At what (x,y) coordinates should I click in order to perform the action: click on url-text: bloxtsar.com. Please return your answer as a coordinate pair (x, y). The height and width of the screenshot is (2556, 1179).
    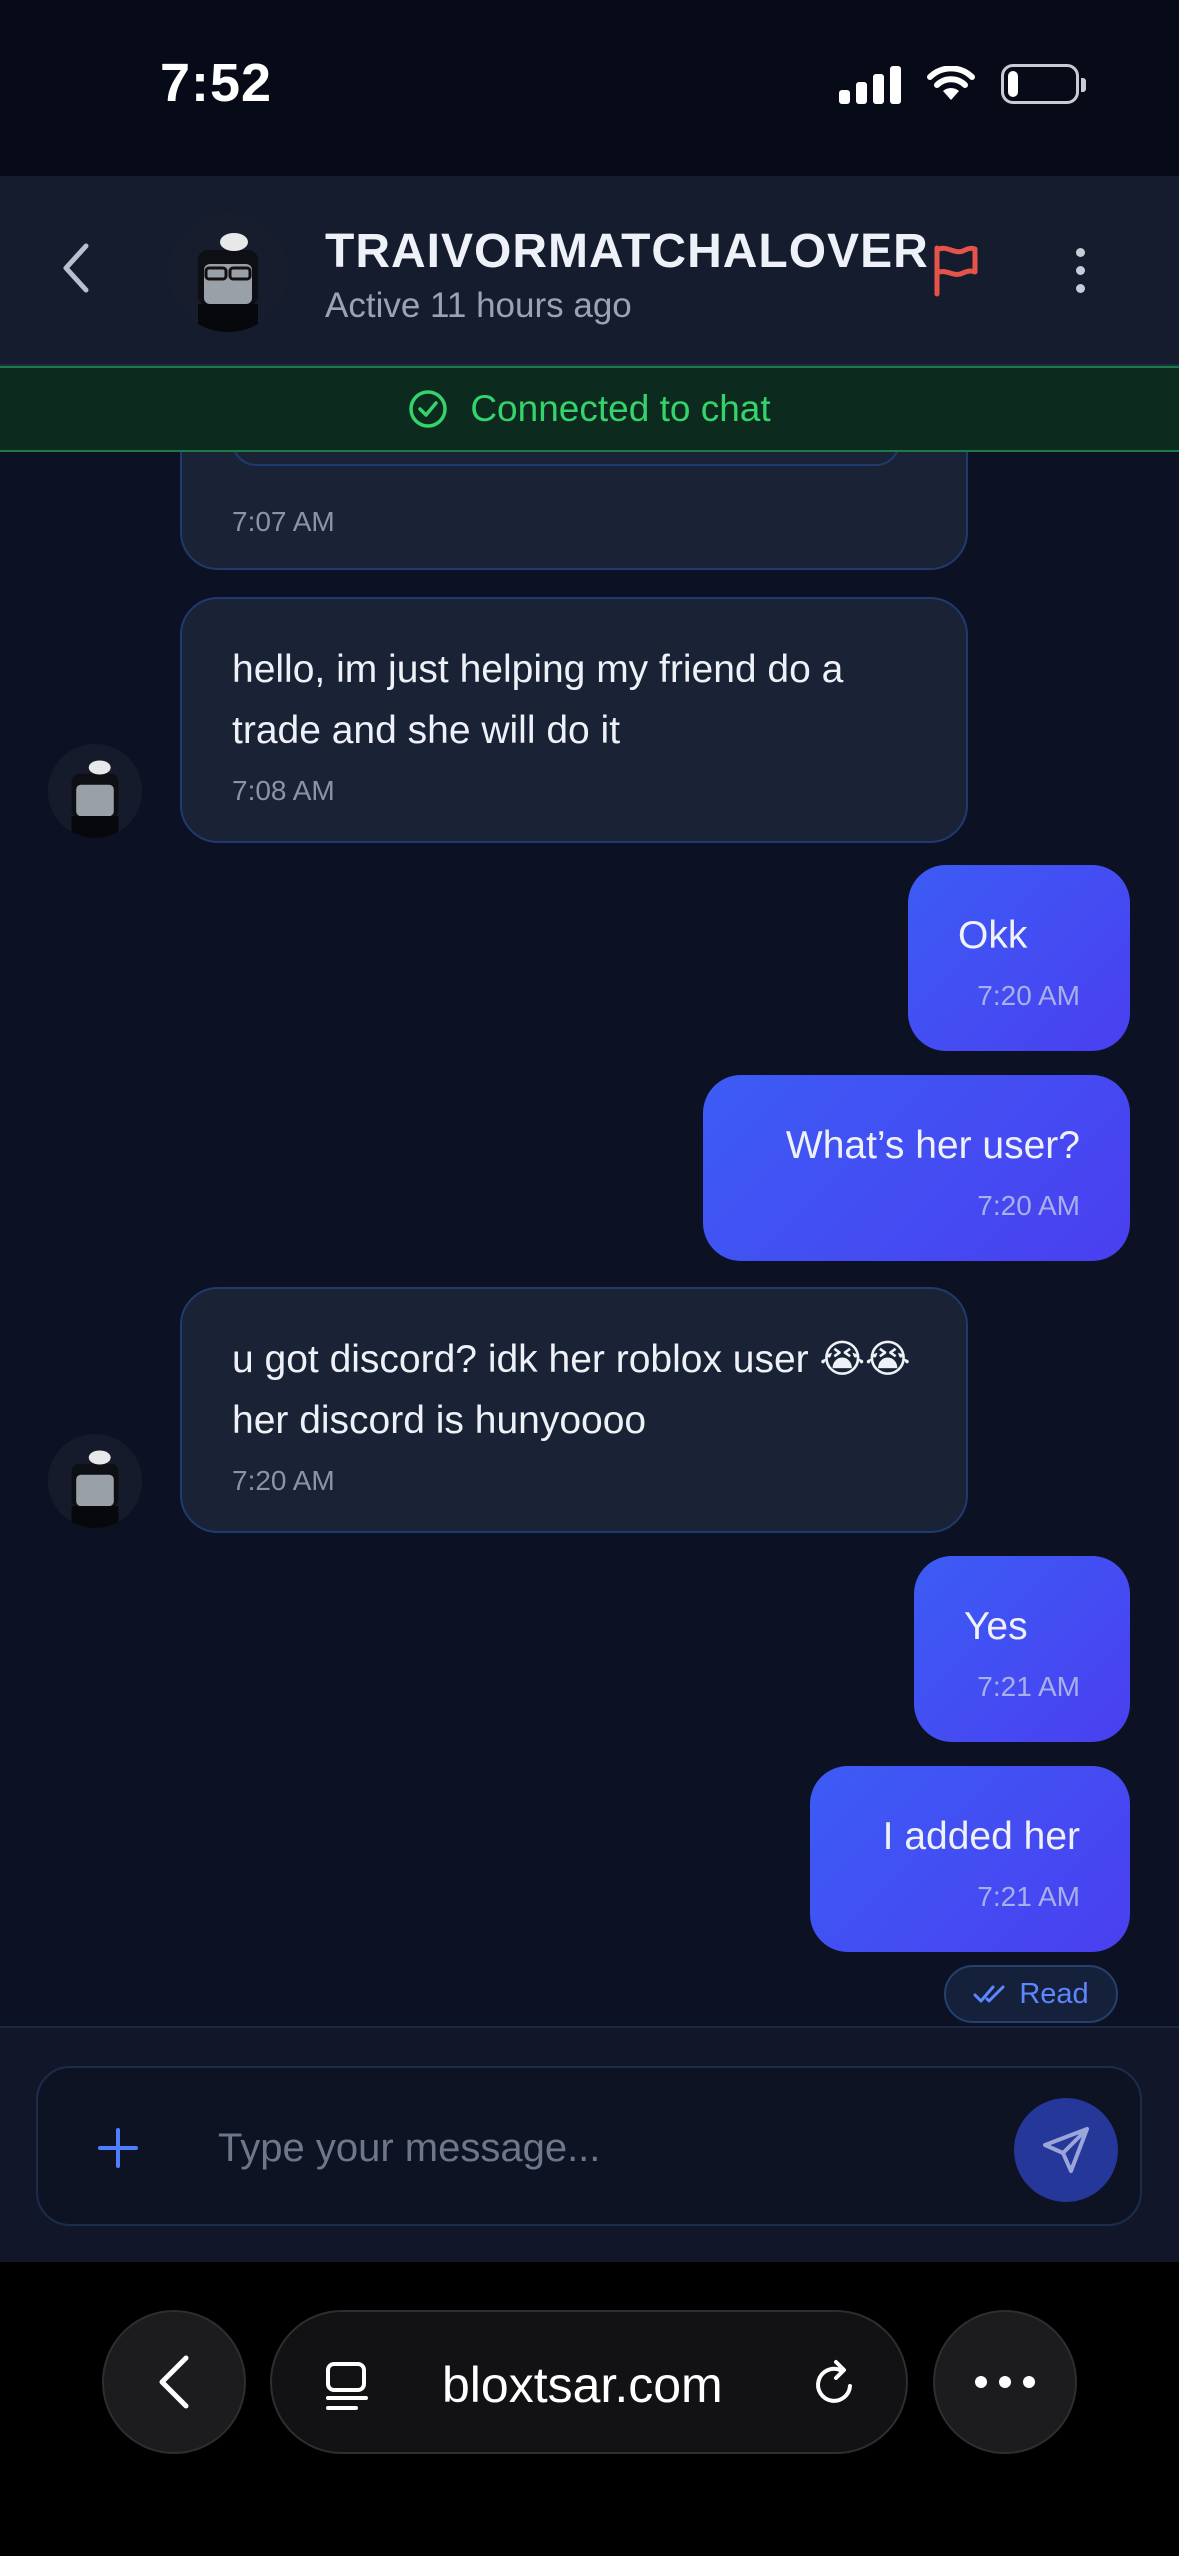
    Looking at the image, I should click on (582, 2385).